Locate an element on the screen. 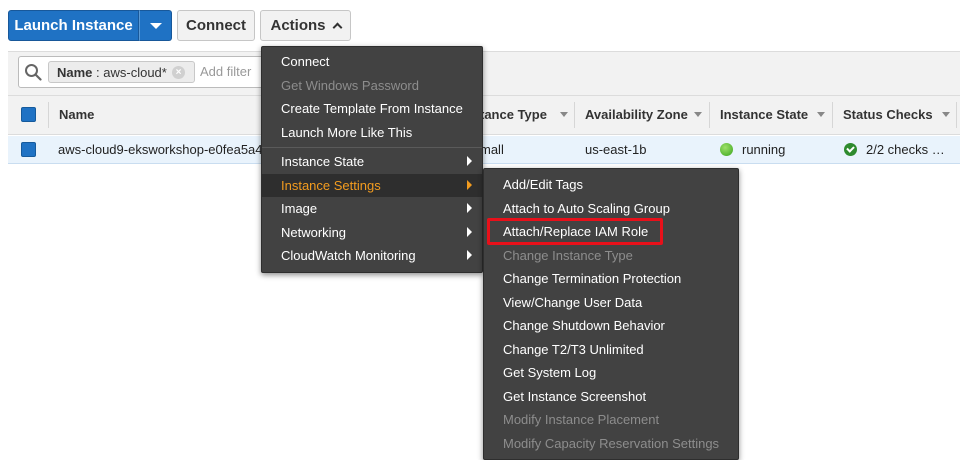  menu-item-instance-state: Instance State is located at coordinates (322, 161).